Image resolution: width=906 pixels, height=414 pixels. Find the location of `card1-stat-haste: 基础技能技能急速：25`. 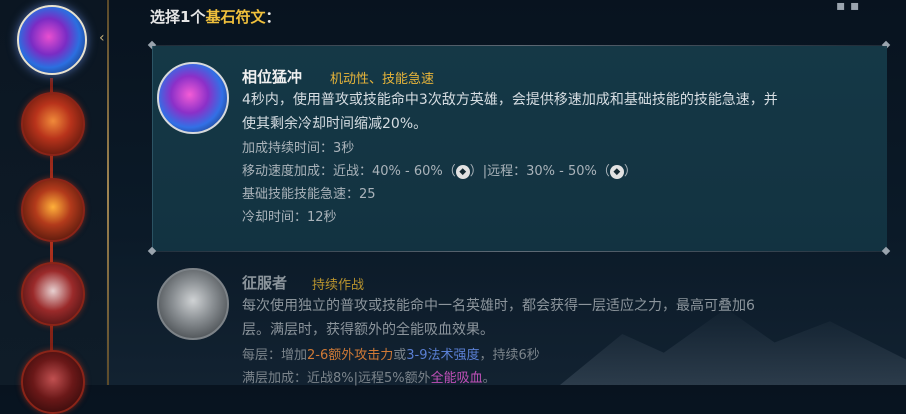

card1-stat-haste: 基础技能技能急速：25 is located at coordinates (309, 194).